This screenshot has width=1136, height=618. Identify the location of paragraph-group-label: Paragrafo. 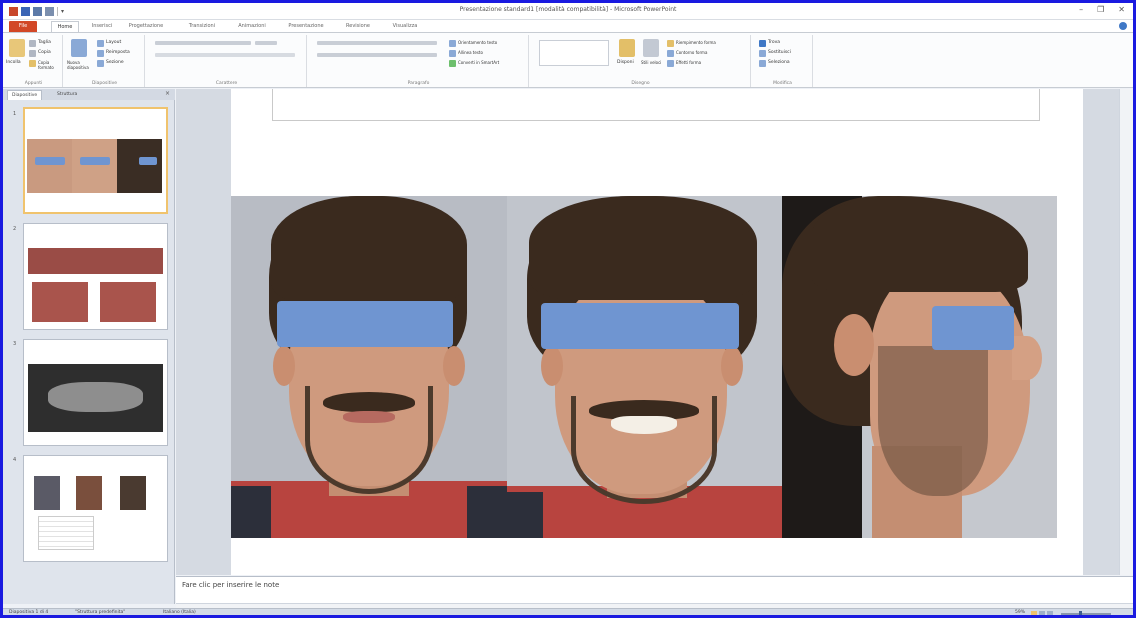
(418, 83).